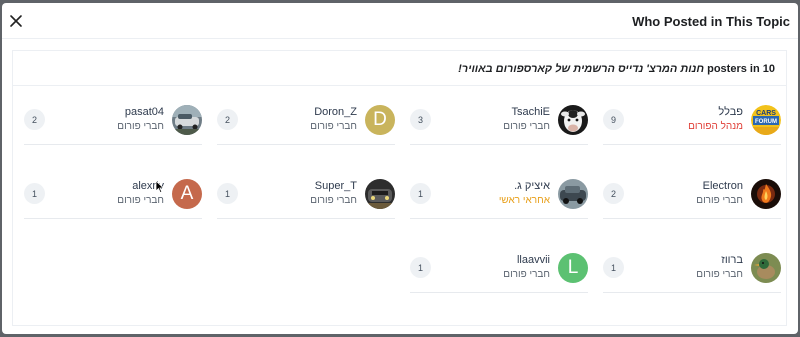  Describe the element at coordinates (730, 112) in the screenshot. I see `poster-name: פבלל` at that location.